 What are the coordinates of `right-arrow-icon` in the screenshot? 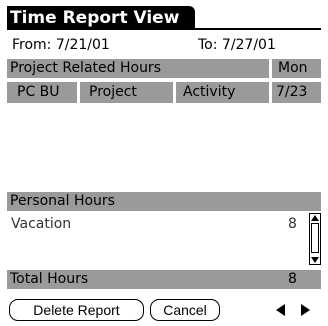 It's located at (305, 310).